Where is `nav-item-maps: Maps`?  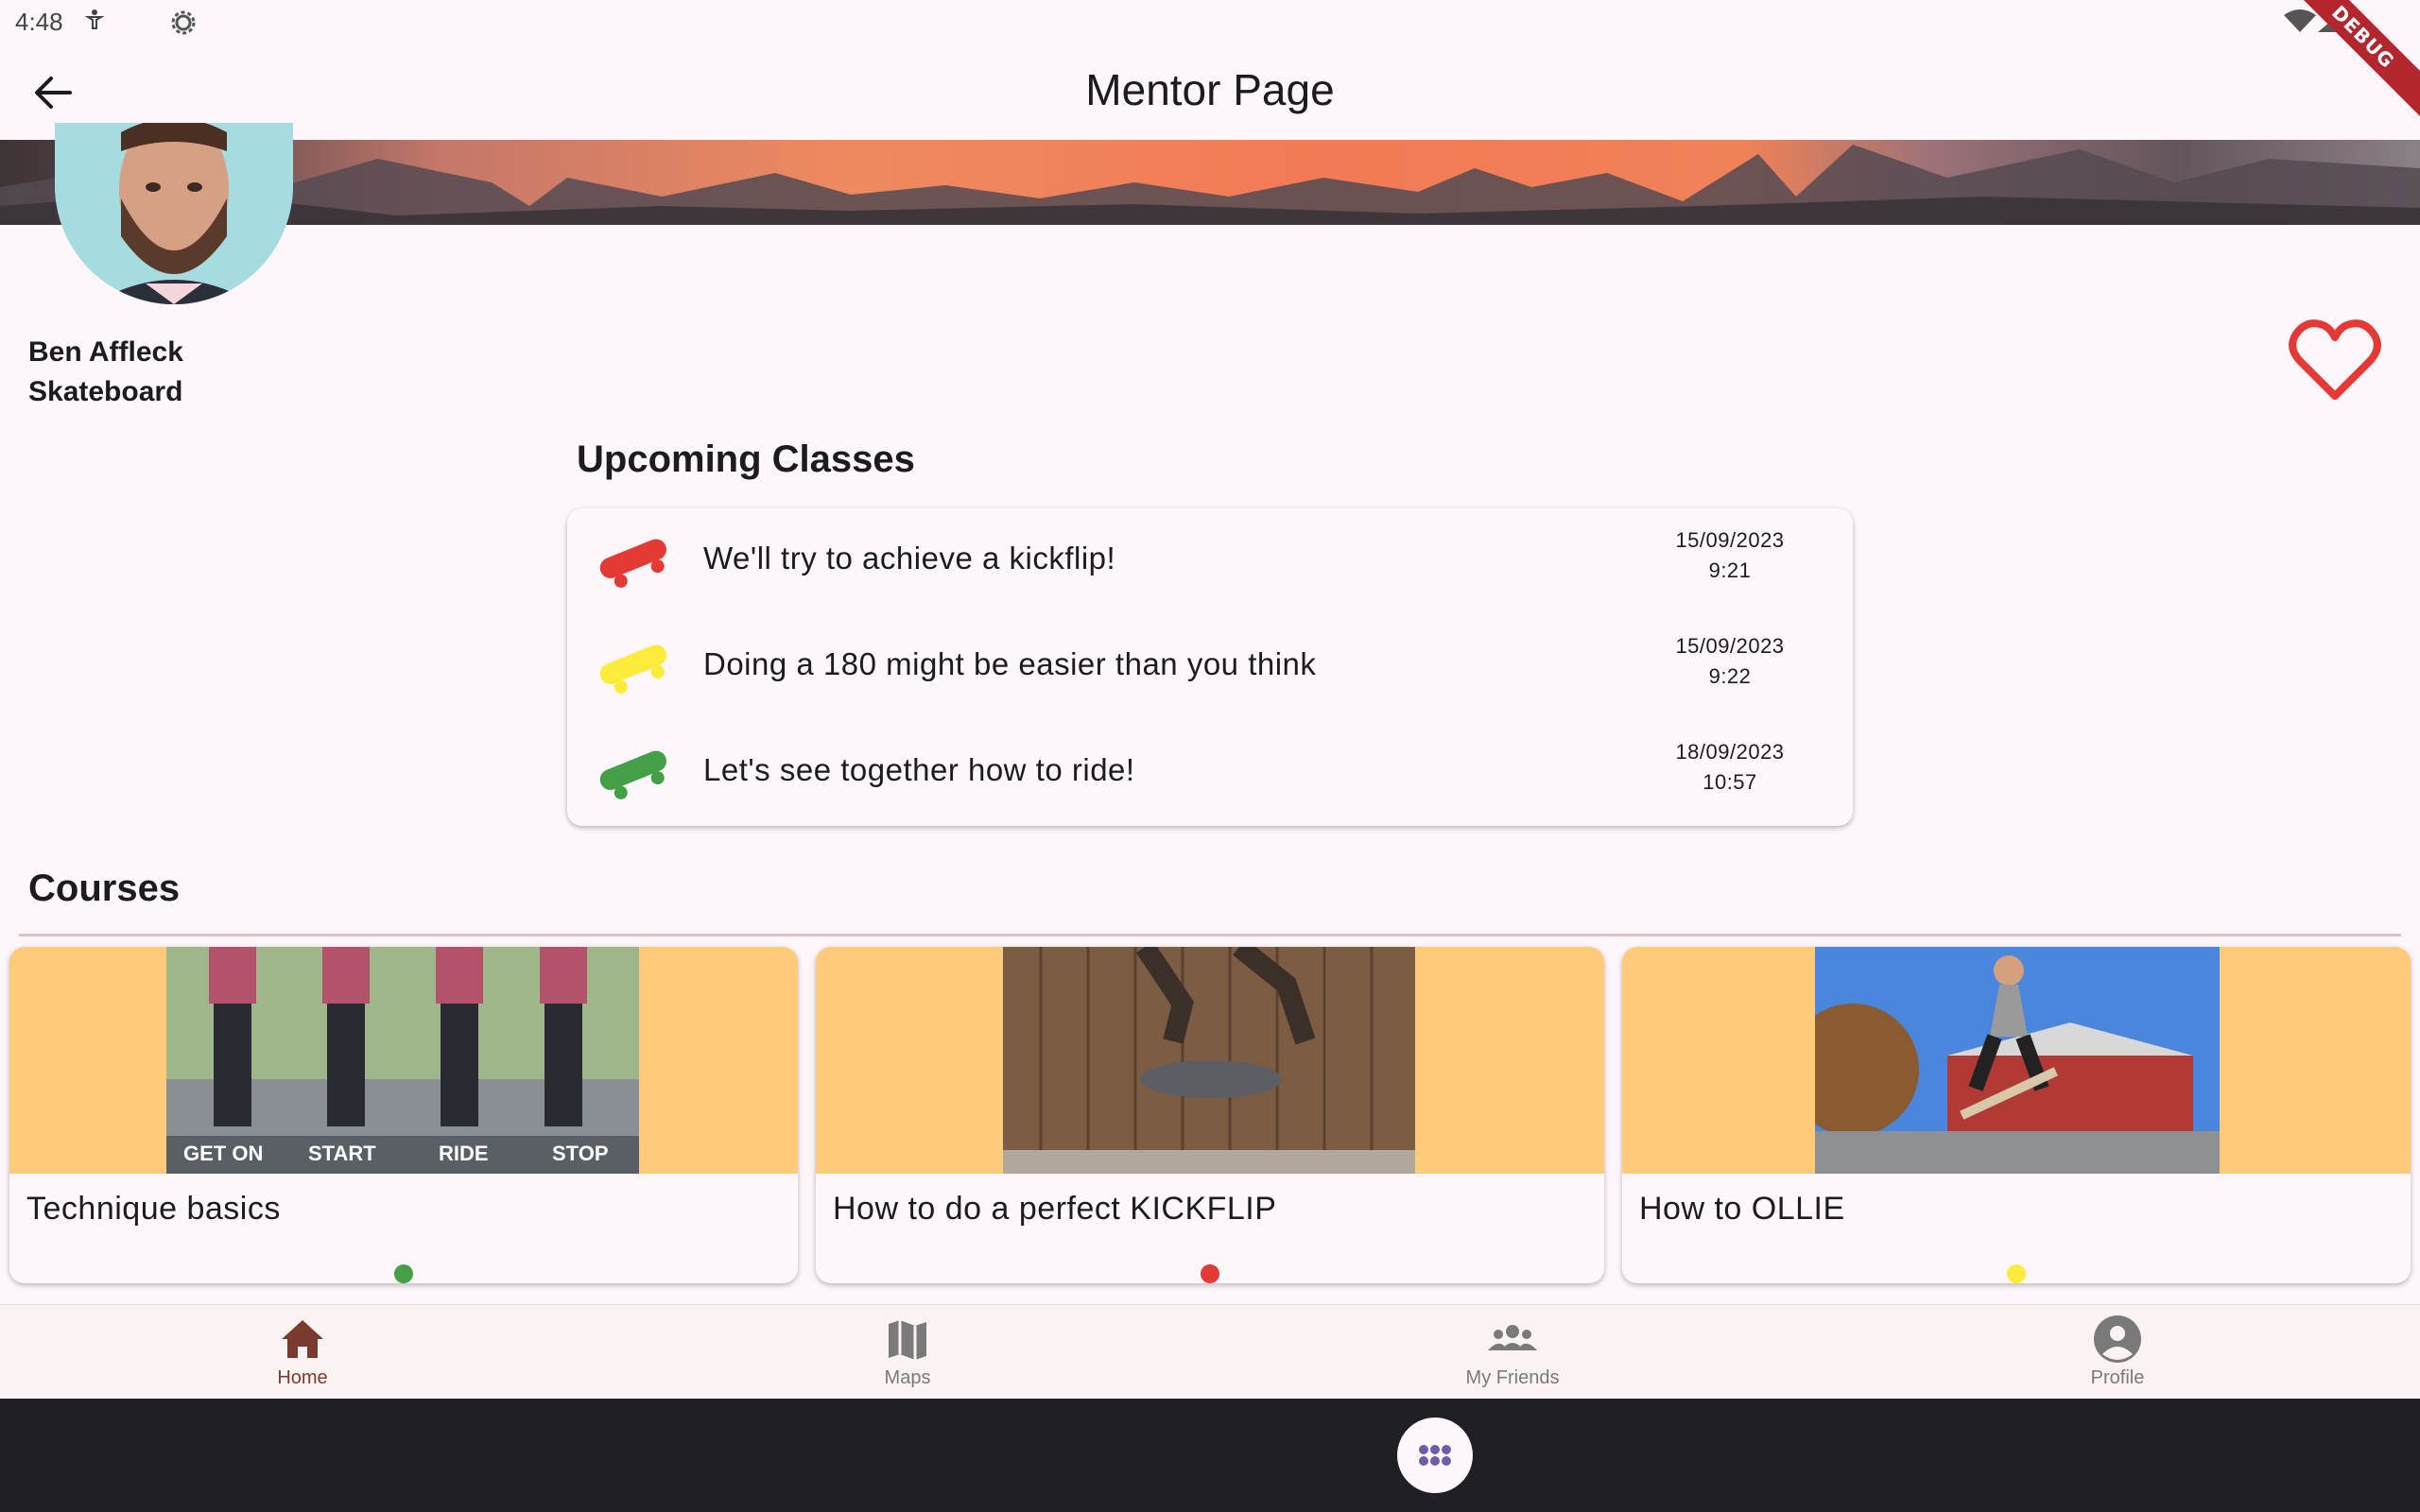
nav-item-maps: Maps is located at coordinates (907, 1352).